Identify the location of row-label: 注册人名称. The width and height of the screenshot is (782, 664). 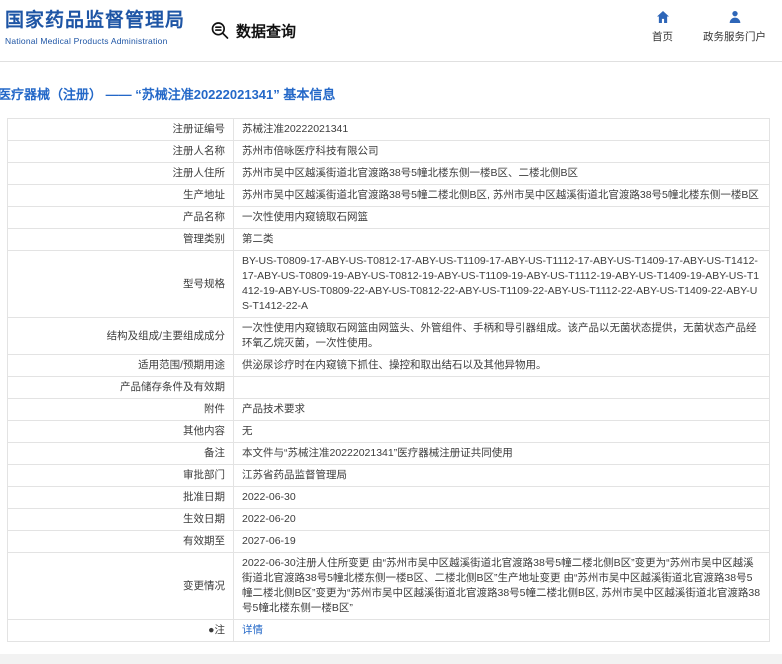
(120, 151).